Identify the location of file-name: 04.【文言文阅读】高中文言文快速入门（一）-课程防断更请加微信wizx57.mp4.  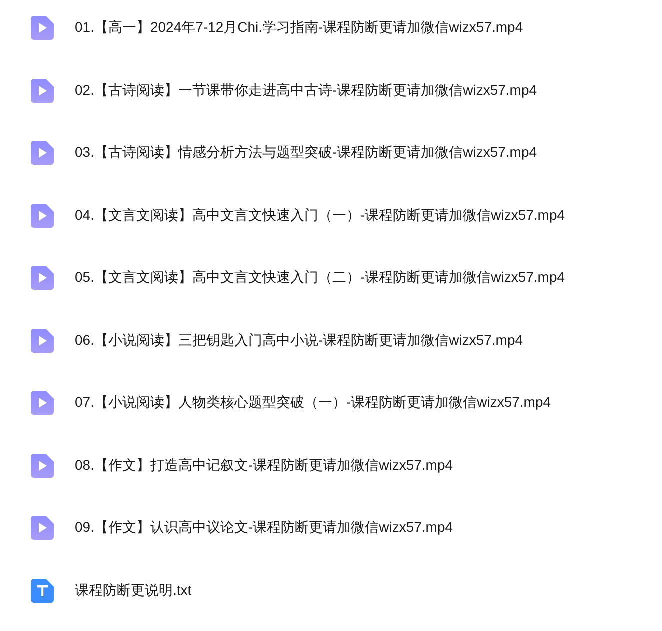
(320, 215).